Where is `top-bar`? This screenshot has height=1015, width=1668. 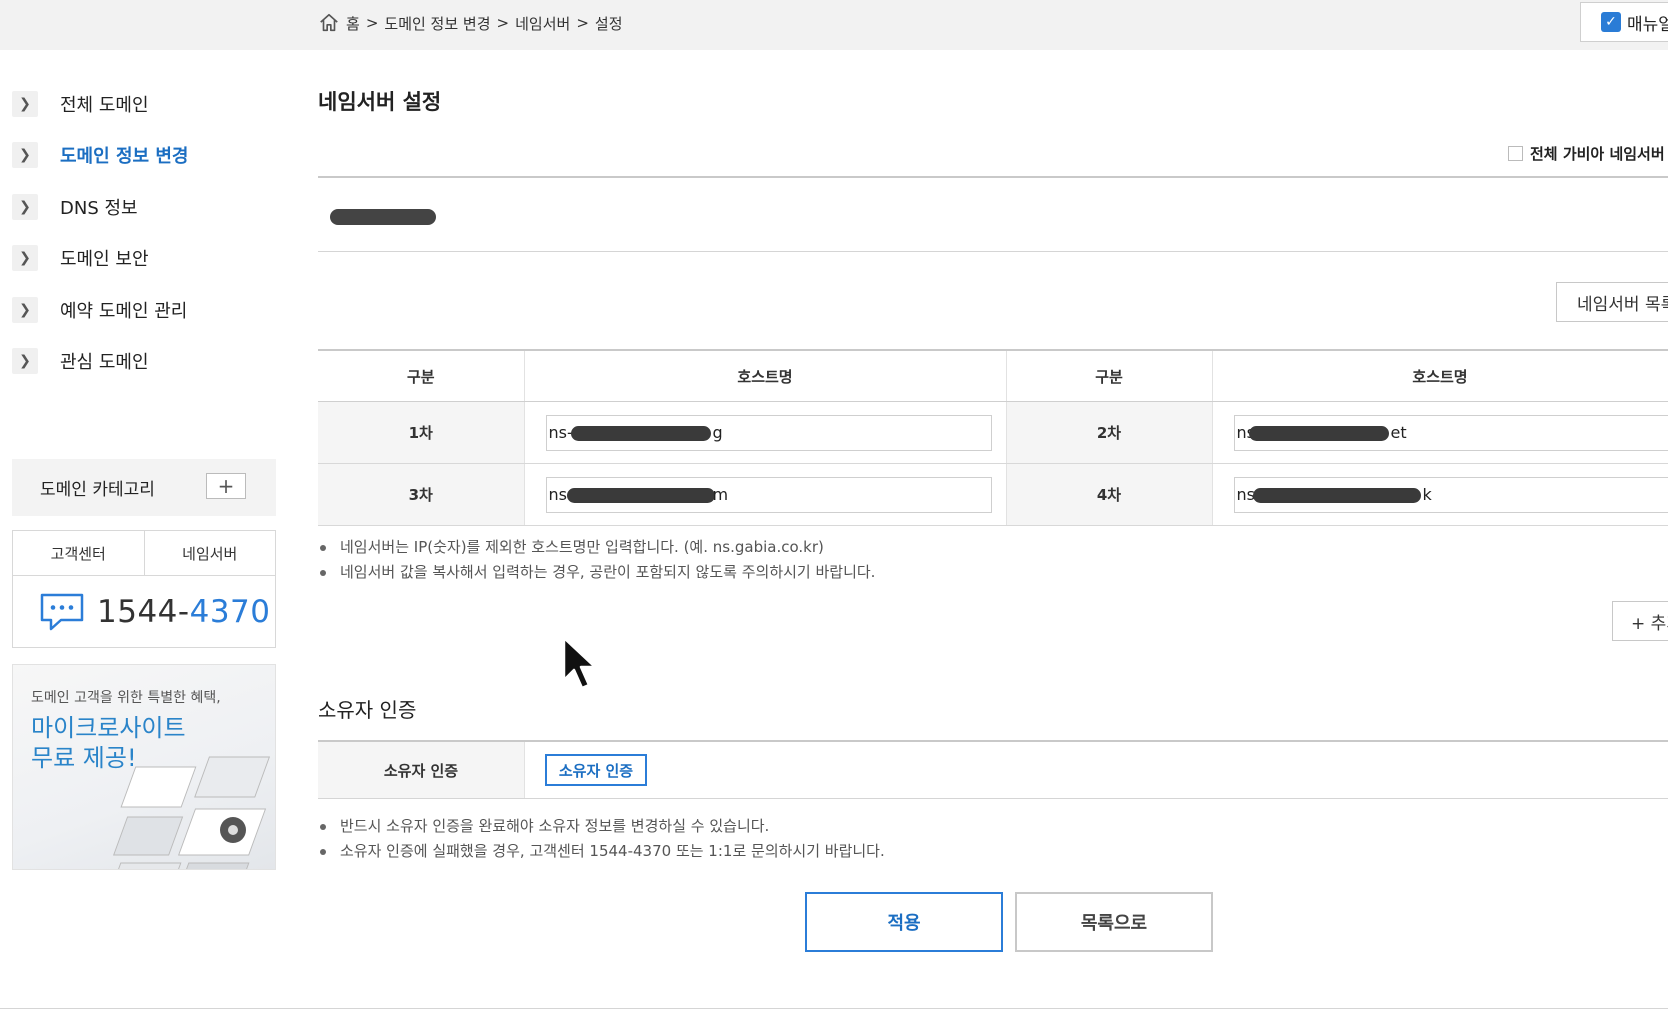 top-bar is located at coordinates (834, 25).